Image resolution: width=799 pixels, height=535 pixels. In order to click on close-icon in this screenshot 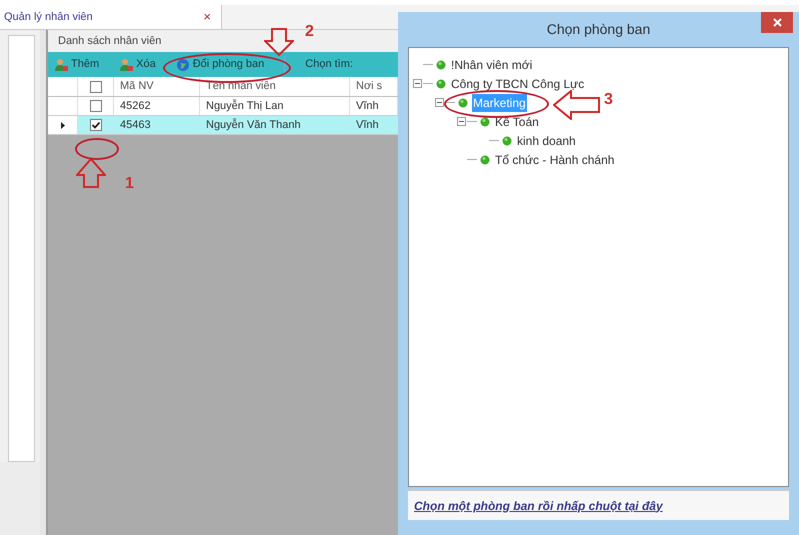, I will do `click(777, 22)`.